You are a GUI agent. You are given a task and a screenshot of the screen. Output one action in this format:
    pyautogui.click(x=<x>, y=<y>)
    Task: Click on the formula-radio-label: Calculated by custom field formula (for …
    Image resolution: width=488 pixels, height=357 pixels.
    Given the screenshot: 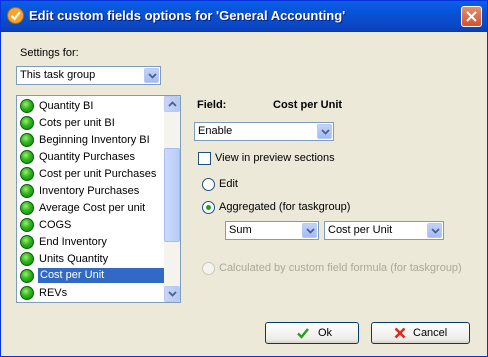 What is the action you would take?
    pyautogui.click(x=340, y=268)
    